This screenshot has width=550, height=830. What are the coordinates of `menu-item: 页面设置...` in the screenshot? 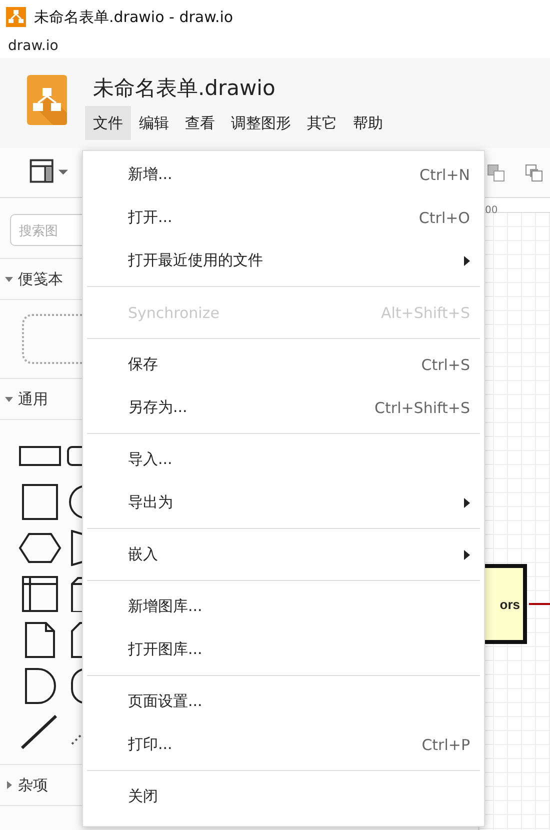 It's located at (283, 701).